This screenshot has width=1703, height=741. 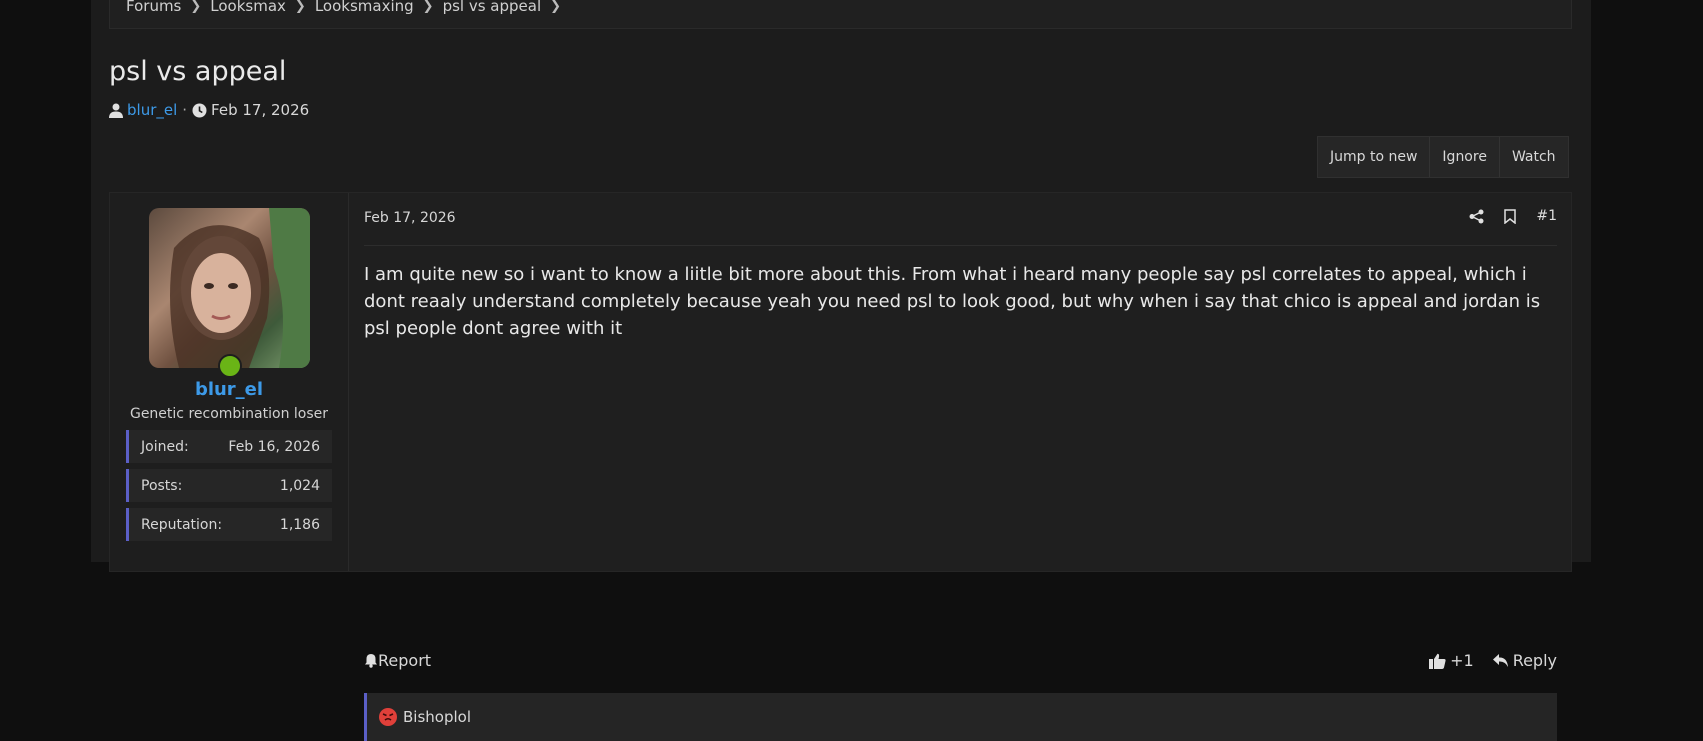 What do you see at coordinates (229, 524) in the screenshot?
I see `stat-reputation: Reputation: 1,186` at bounding box center [229, 524].